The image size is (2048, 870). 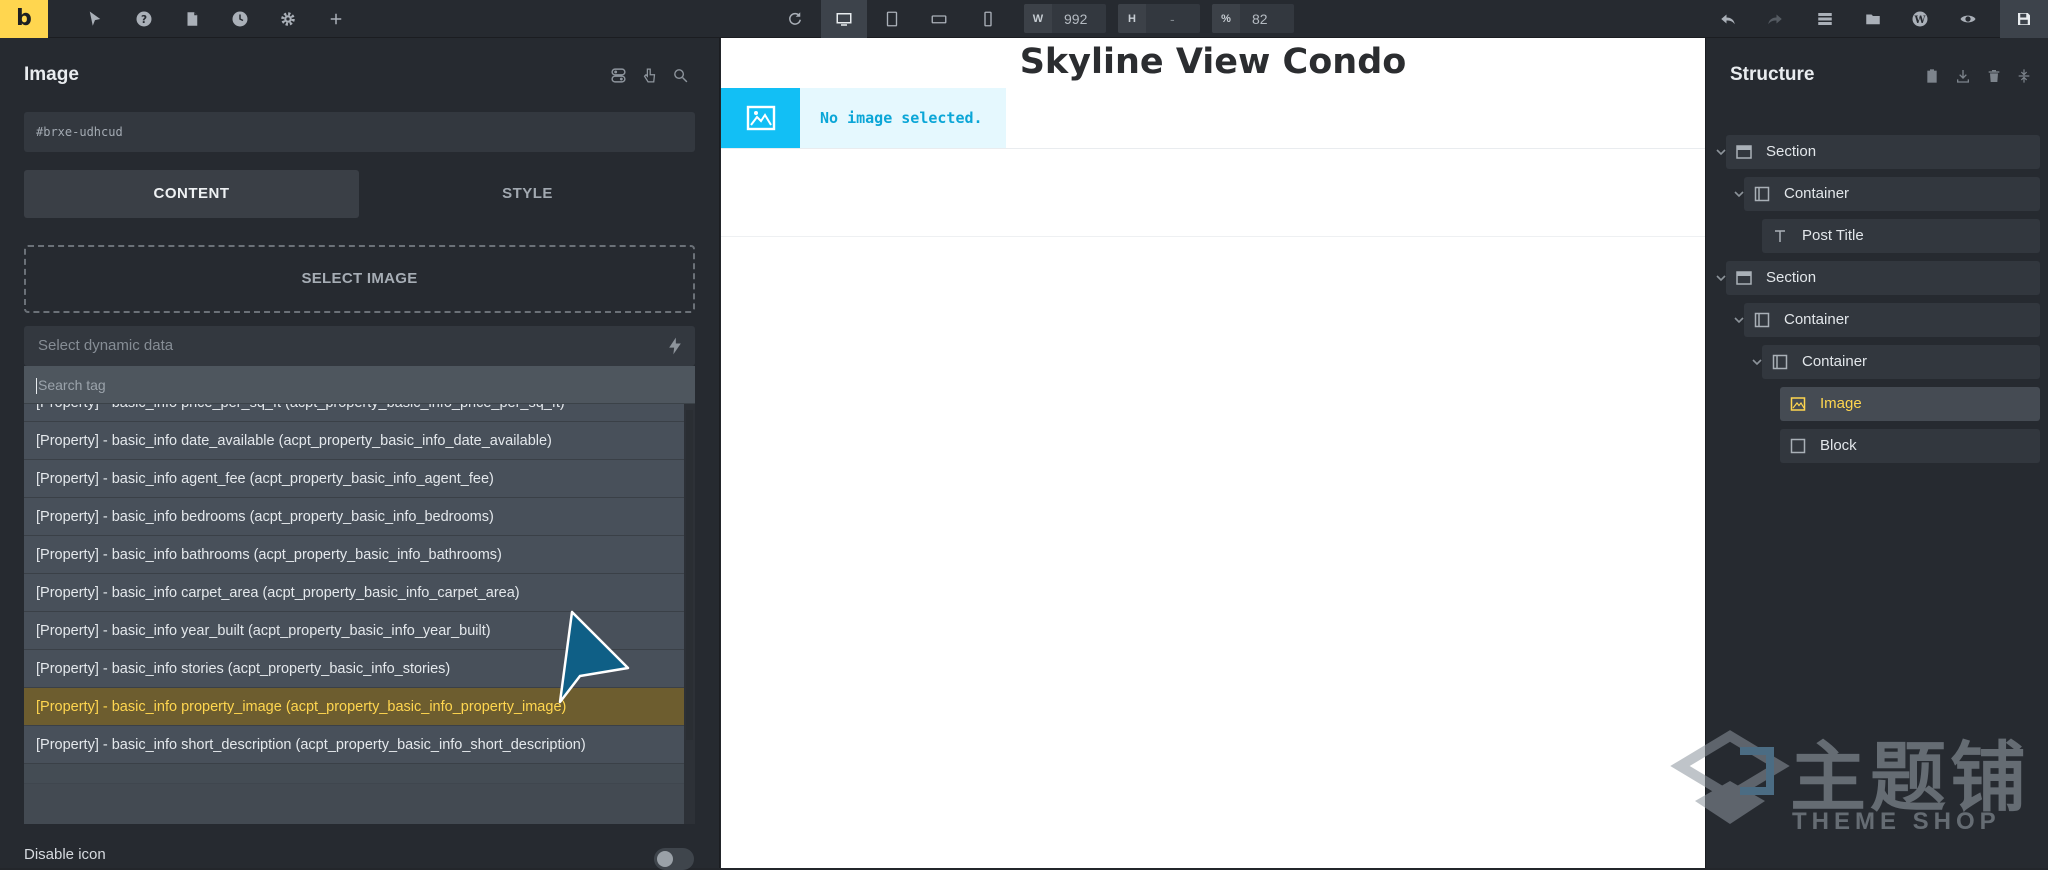 I want to click on folder-icon, so click(x=1873, y=19).